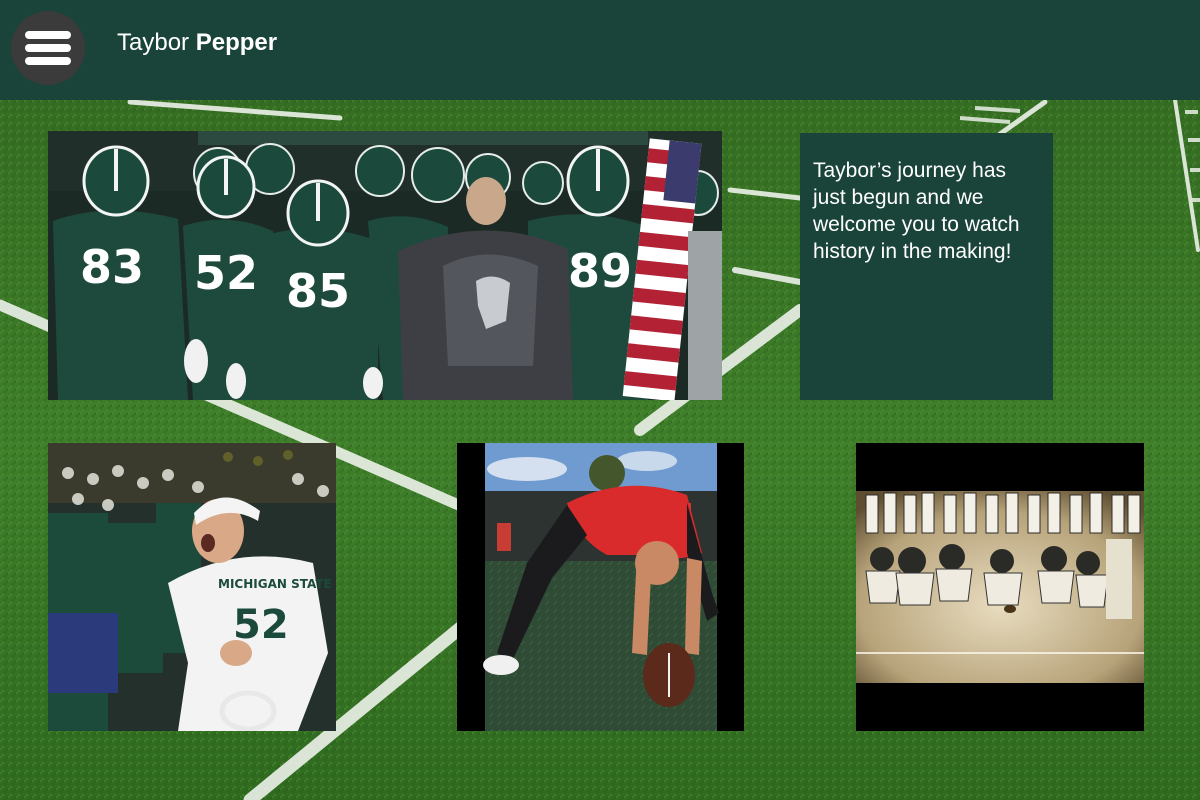 Image resolution: width=1200 pixels, height=800 pixels. What do you see at coordinates (600, 587) in the screenshot?
I see `long-snapper-stretch-photo` at bounding box center [600, 587].